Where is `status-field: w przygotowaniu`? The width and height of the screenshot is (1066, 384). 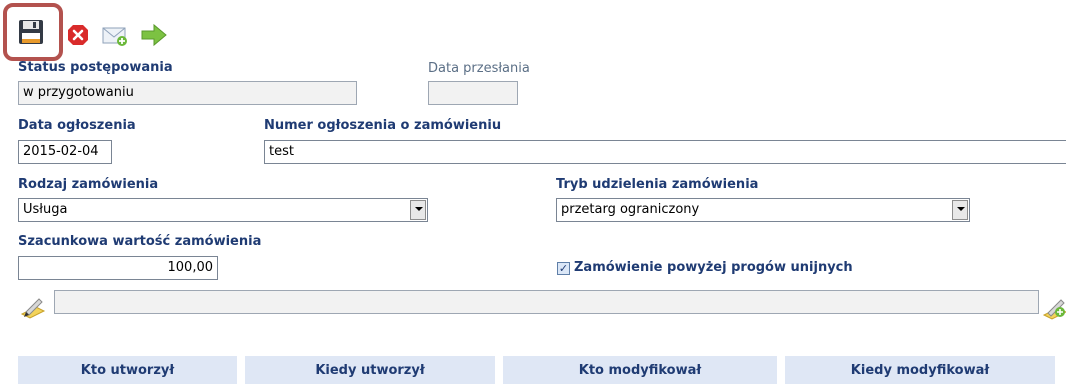 status-field: w przygotowaniu is located at coordinates (187, 93).